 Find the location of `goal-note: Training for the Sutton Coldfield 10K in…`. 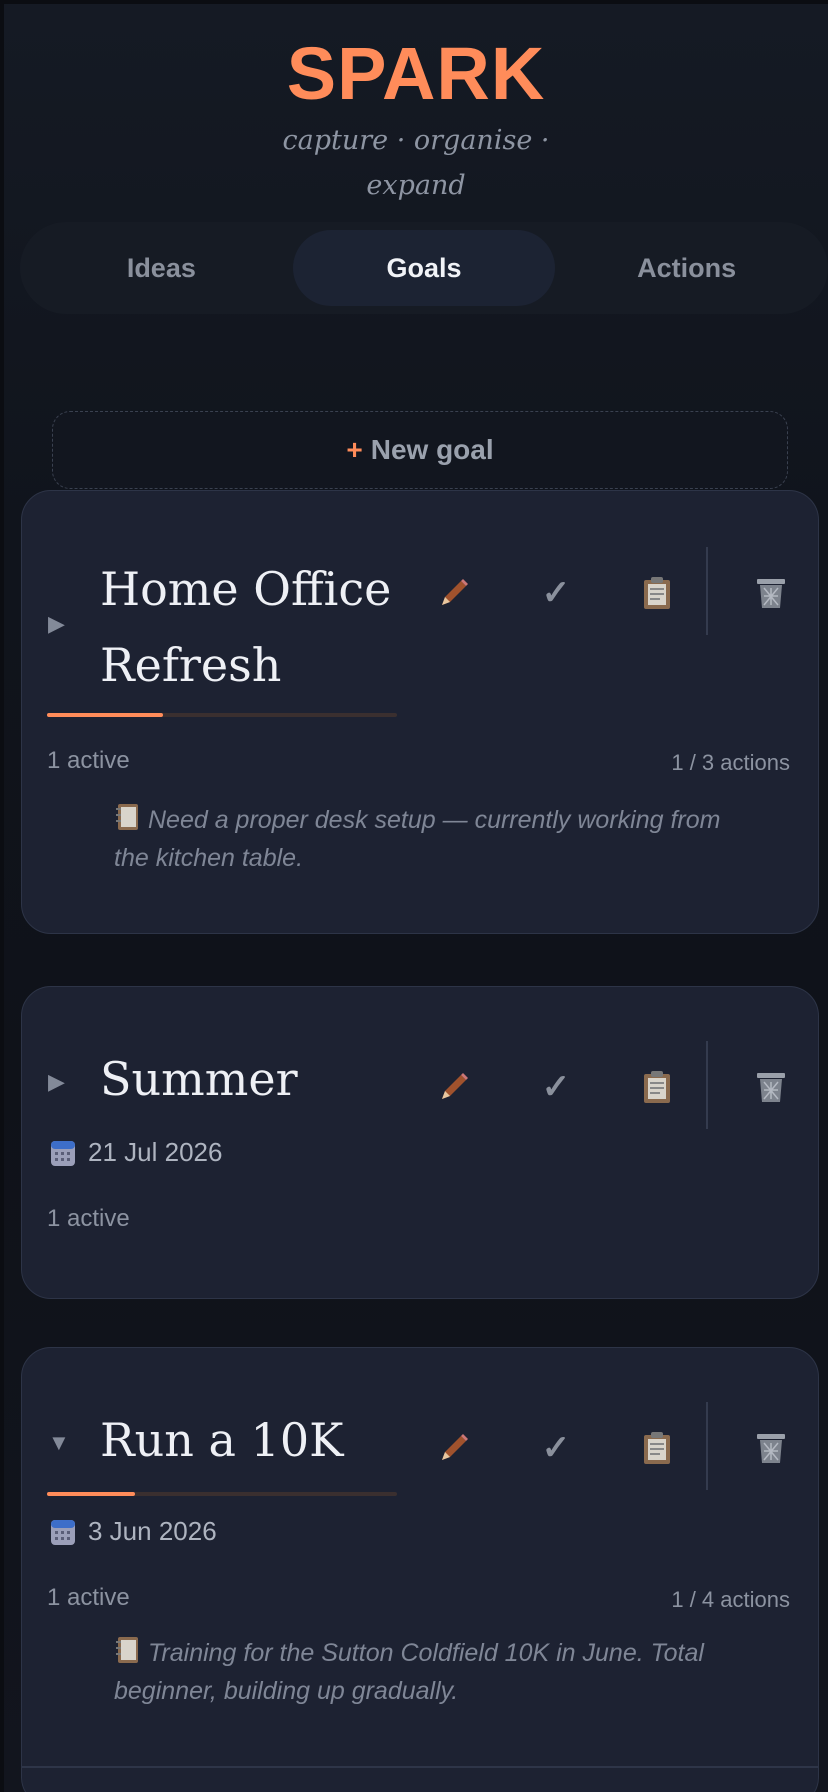

goal-note: Training for the Sutton Coldfield 10K in… is located at coordinates (434, 1672).